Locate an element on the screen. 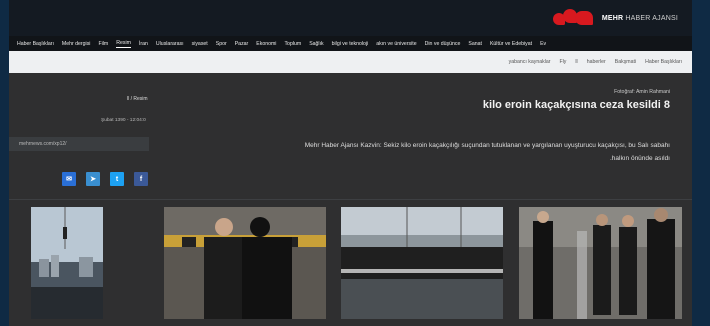  telegram-icon: ➤ is located at coordinates (93, 179).